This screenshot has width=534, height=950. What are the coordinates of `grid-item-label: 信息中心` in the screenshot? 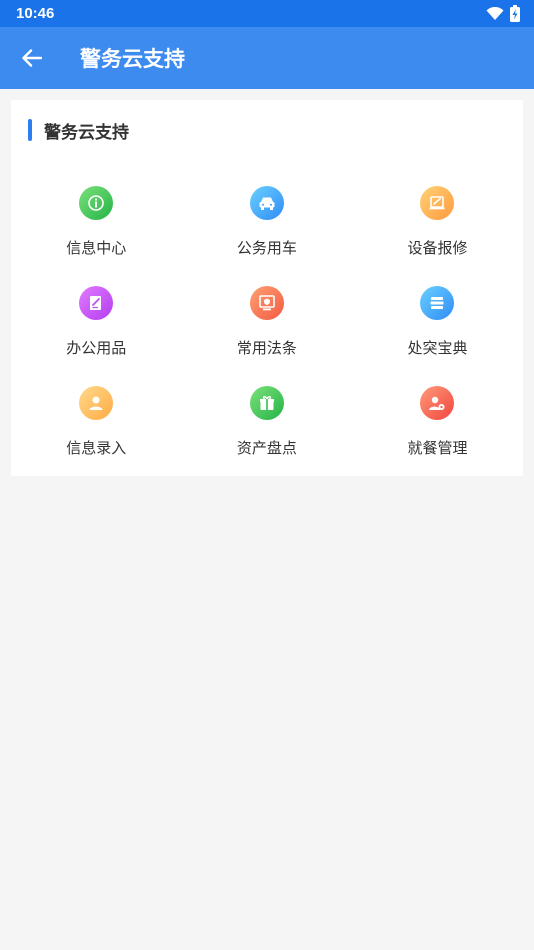 It's located at (96, 248).